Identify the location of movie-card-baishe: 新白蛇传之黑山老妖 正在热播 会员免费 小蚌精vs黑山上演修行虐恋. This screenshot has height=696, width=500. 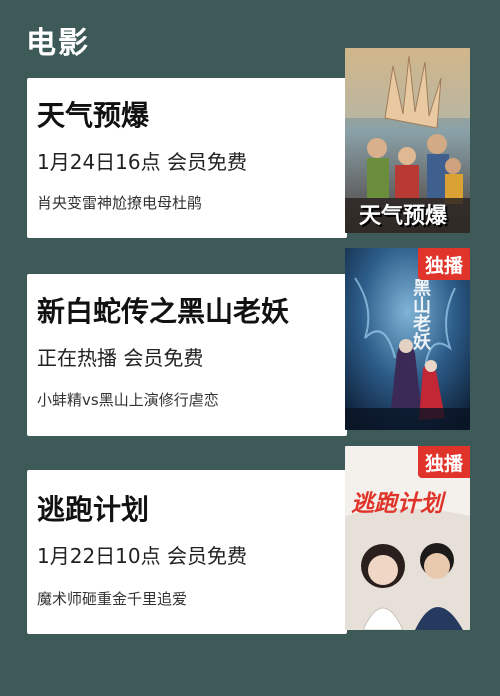
(187, 355).